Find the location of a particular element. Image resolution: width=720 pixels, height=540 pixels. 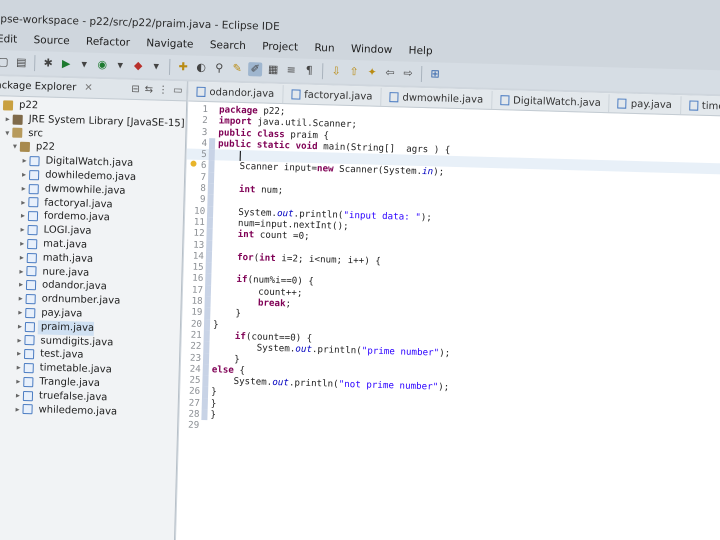

word-wrap-icon: ≡ is located at coordinates (291, 70).